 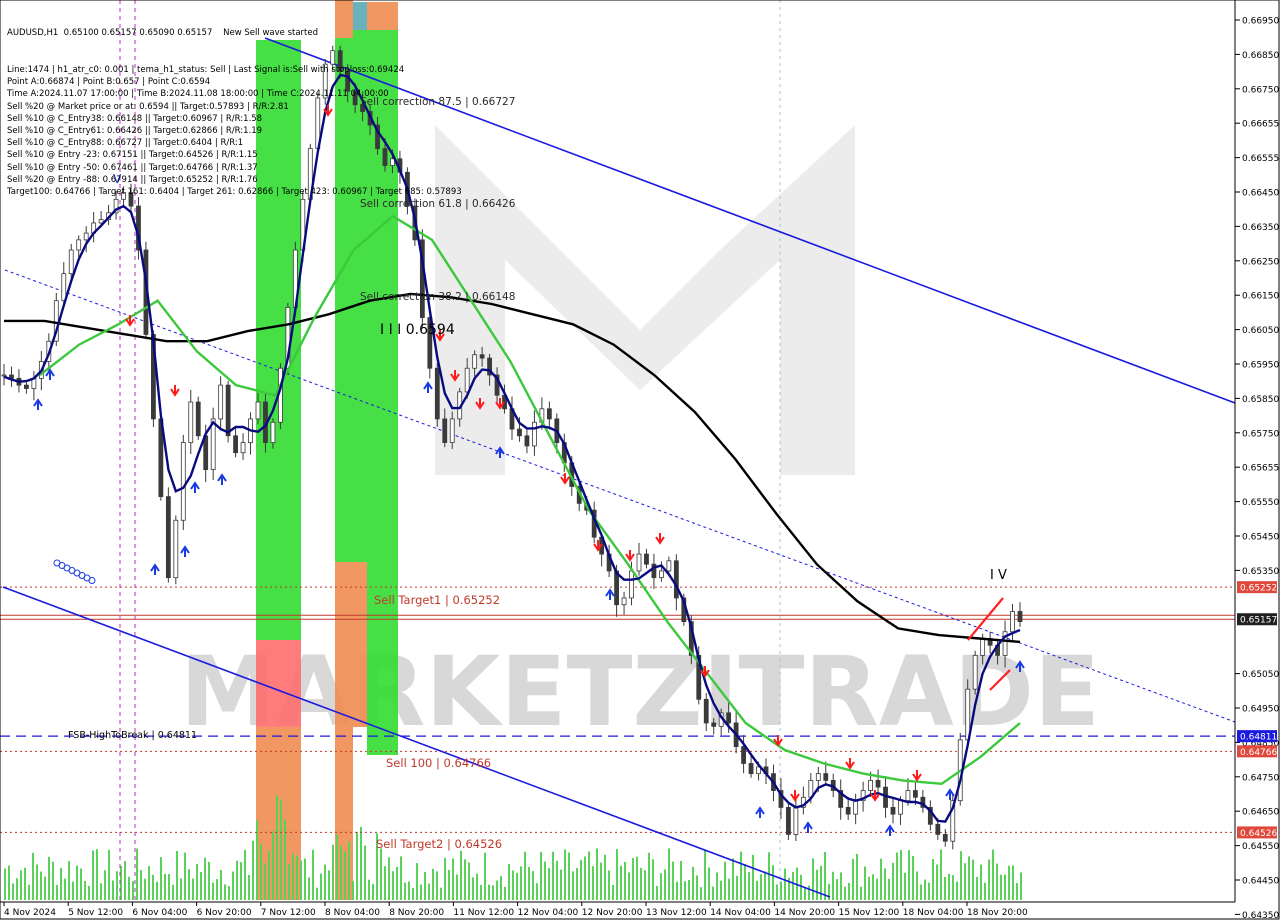 I want to click on time-axis-label: 11 Nov 12:00, so click(x=483, y=913).